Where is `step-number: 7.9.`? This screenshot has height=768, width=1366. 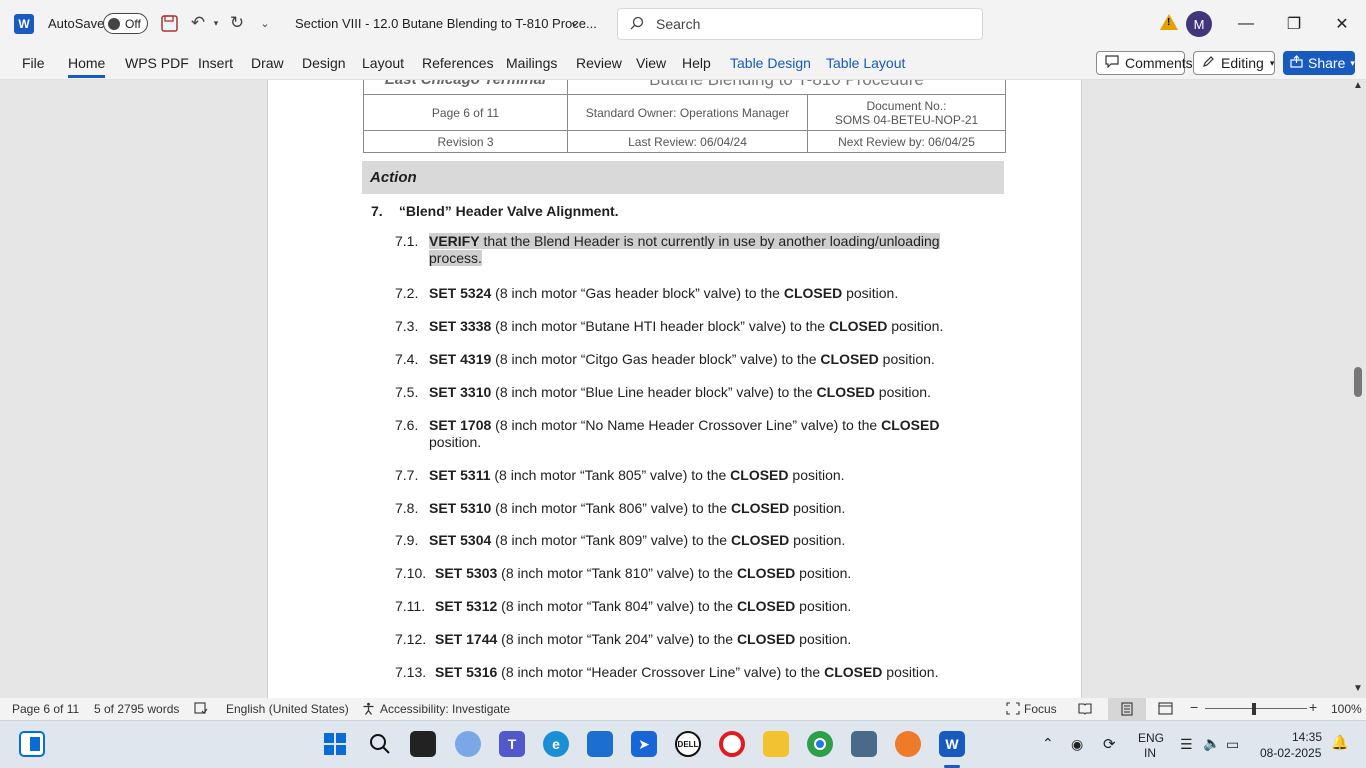 step-number: 7.9. is located at coordinates (407, 540).